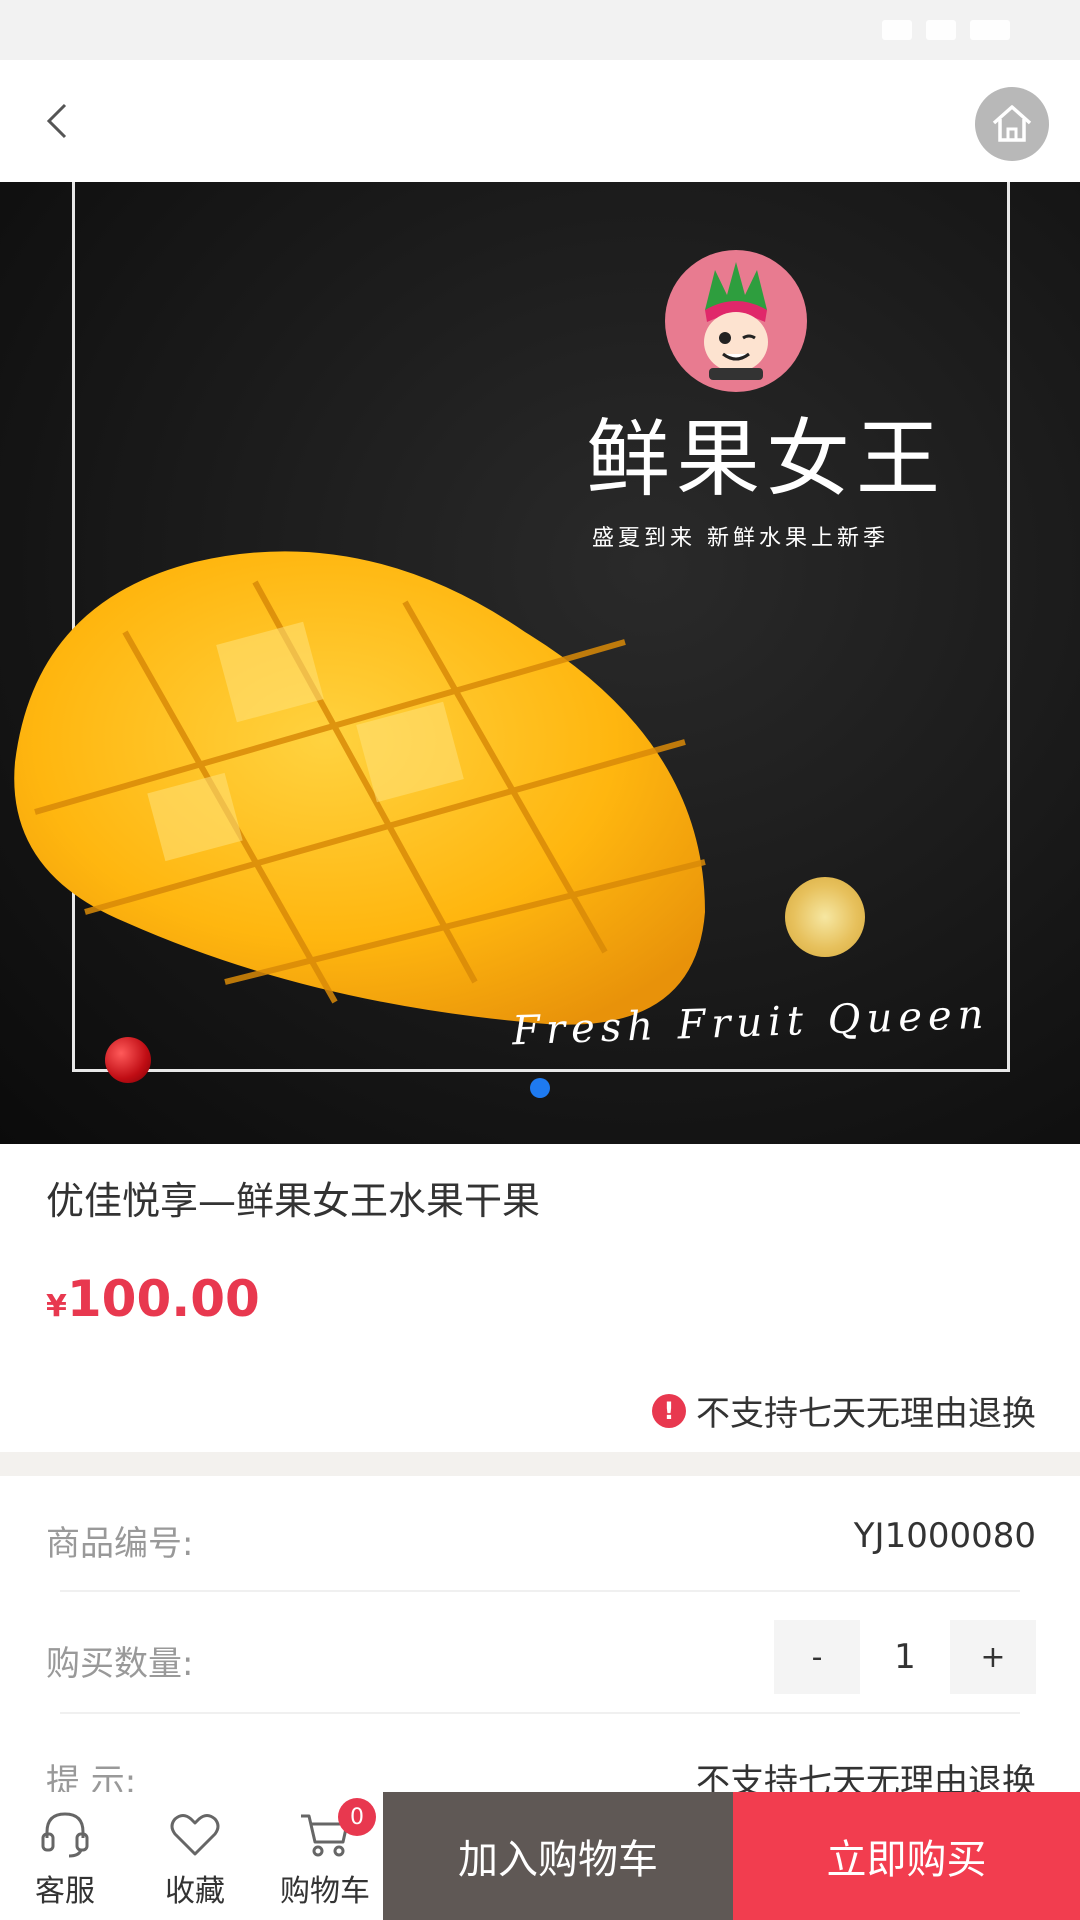 This screenshot has height=1920, width=1080. I want to click on return-notice: ! 不支持七天无理由退换, so click(844, 1410).